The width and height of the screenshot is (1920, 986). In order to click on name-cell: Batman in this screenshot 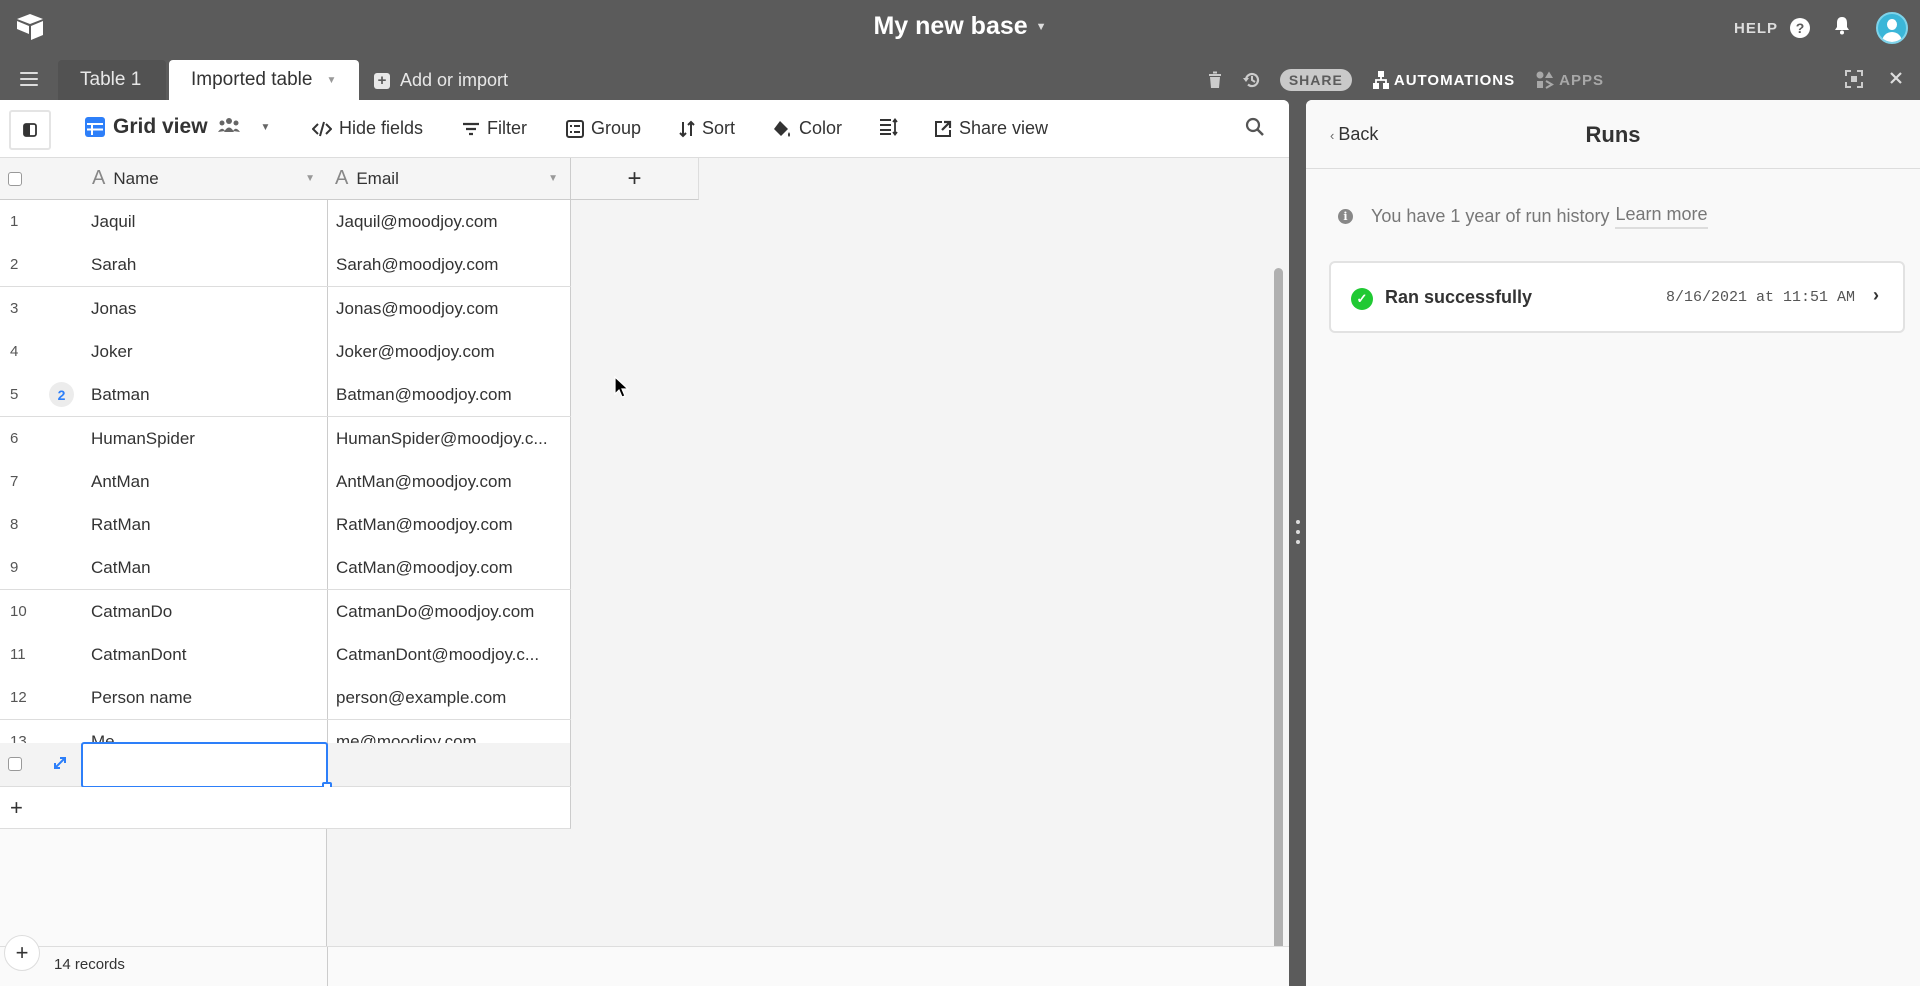, I will do `click(206, 395)`.